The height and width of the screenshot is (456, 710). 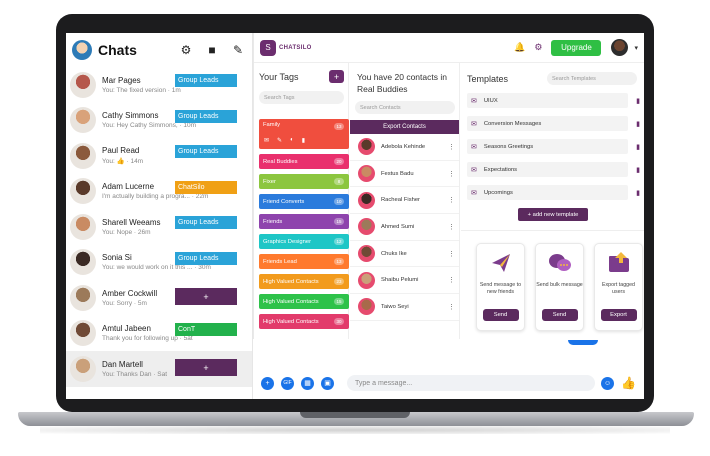 I want to click on image-icon: ▣, so click(x=327, y=383).